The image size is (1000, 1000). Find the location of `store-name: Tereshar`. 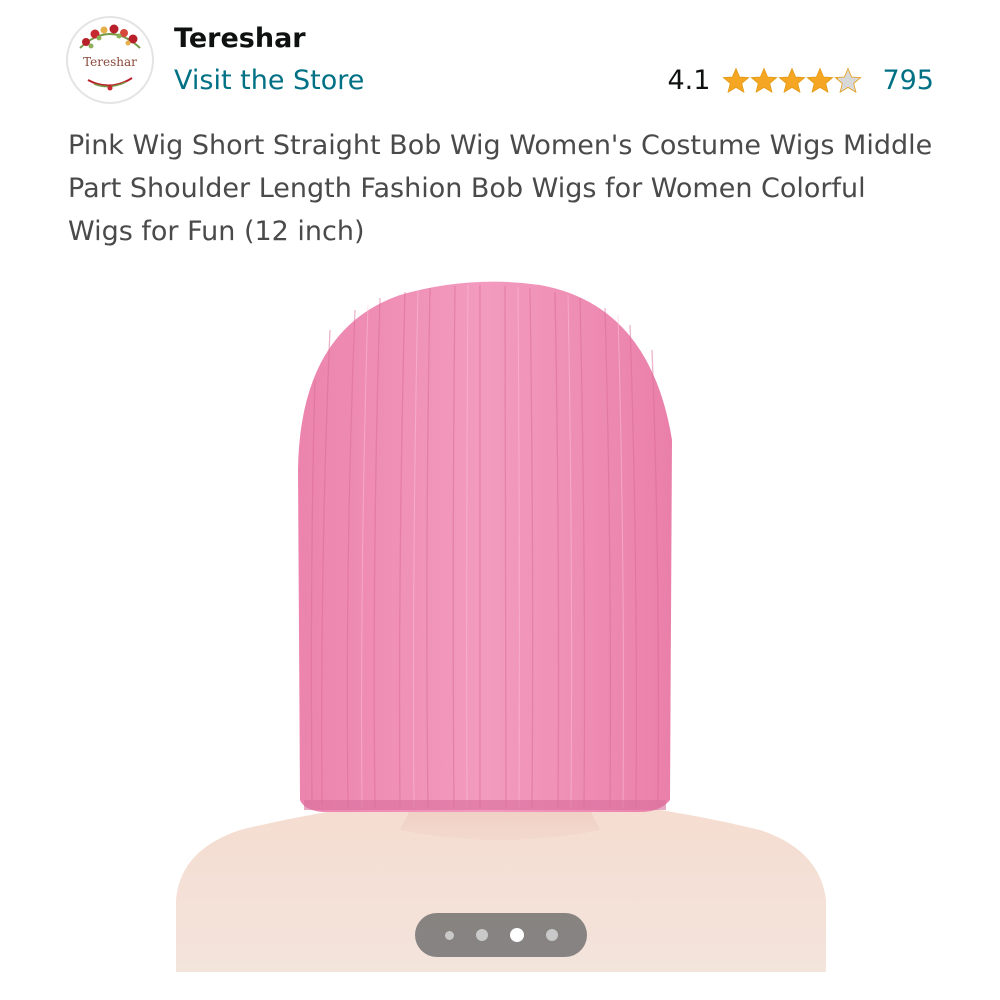

store-name: Tereshar is located at coordinates (240, 39).